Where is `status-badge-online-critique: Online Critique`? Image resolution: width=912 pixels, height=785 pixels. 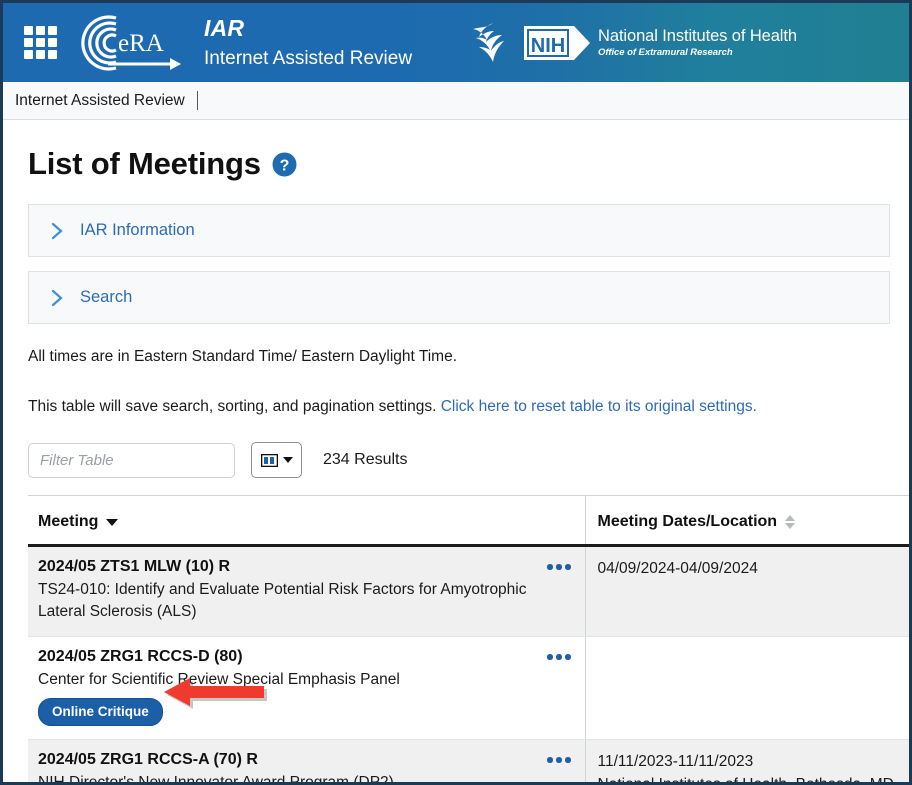 status-badge-online-critique: Online Critique is located at coordinates (100, 712).